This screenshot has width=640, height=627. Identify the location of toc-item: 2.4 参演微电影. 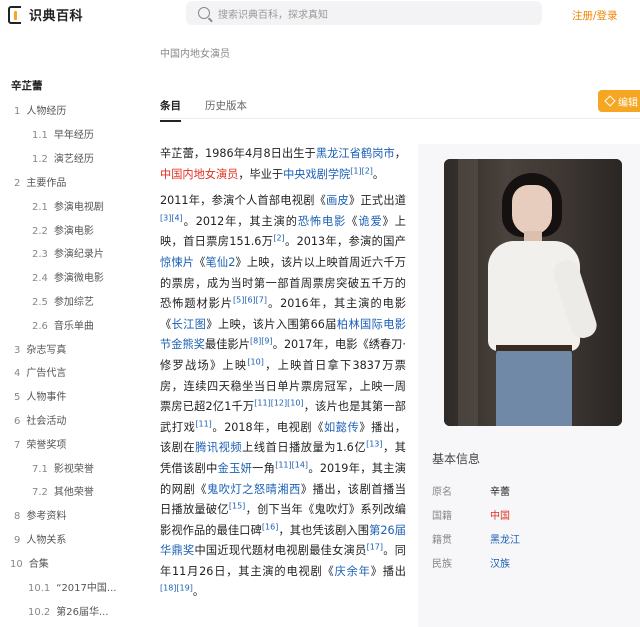
(68, 276).